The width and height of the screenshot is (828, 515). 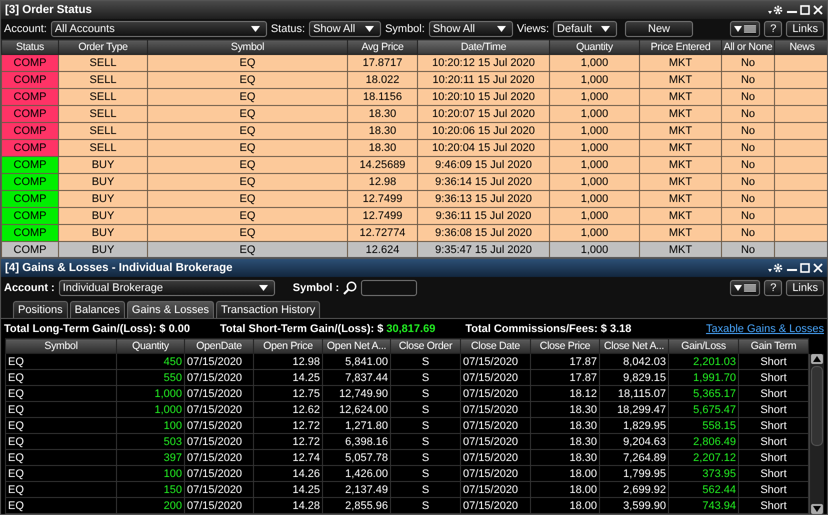 What do you see at coordinates (414, 148) in the screenshot?
I see `table-row: COMP SELL EQ 18.30 10:20:04 15 Jul 2020 1,000 MKT No` at bounding box center [414, 148].